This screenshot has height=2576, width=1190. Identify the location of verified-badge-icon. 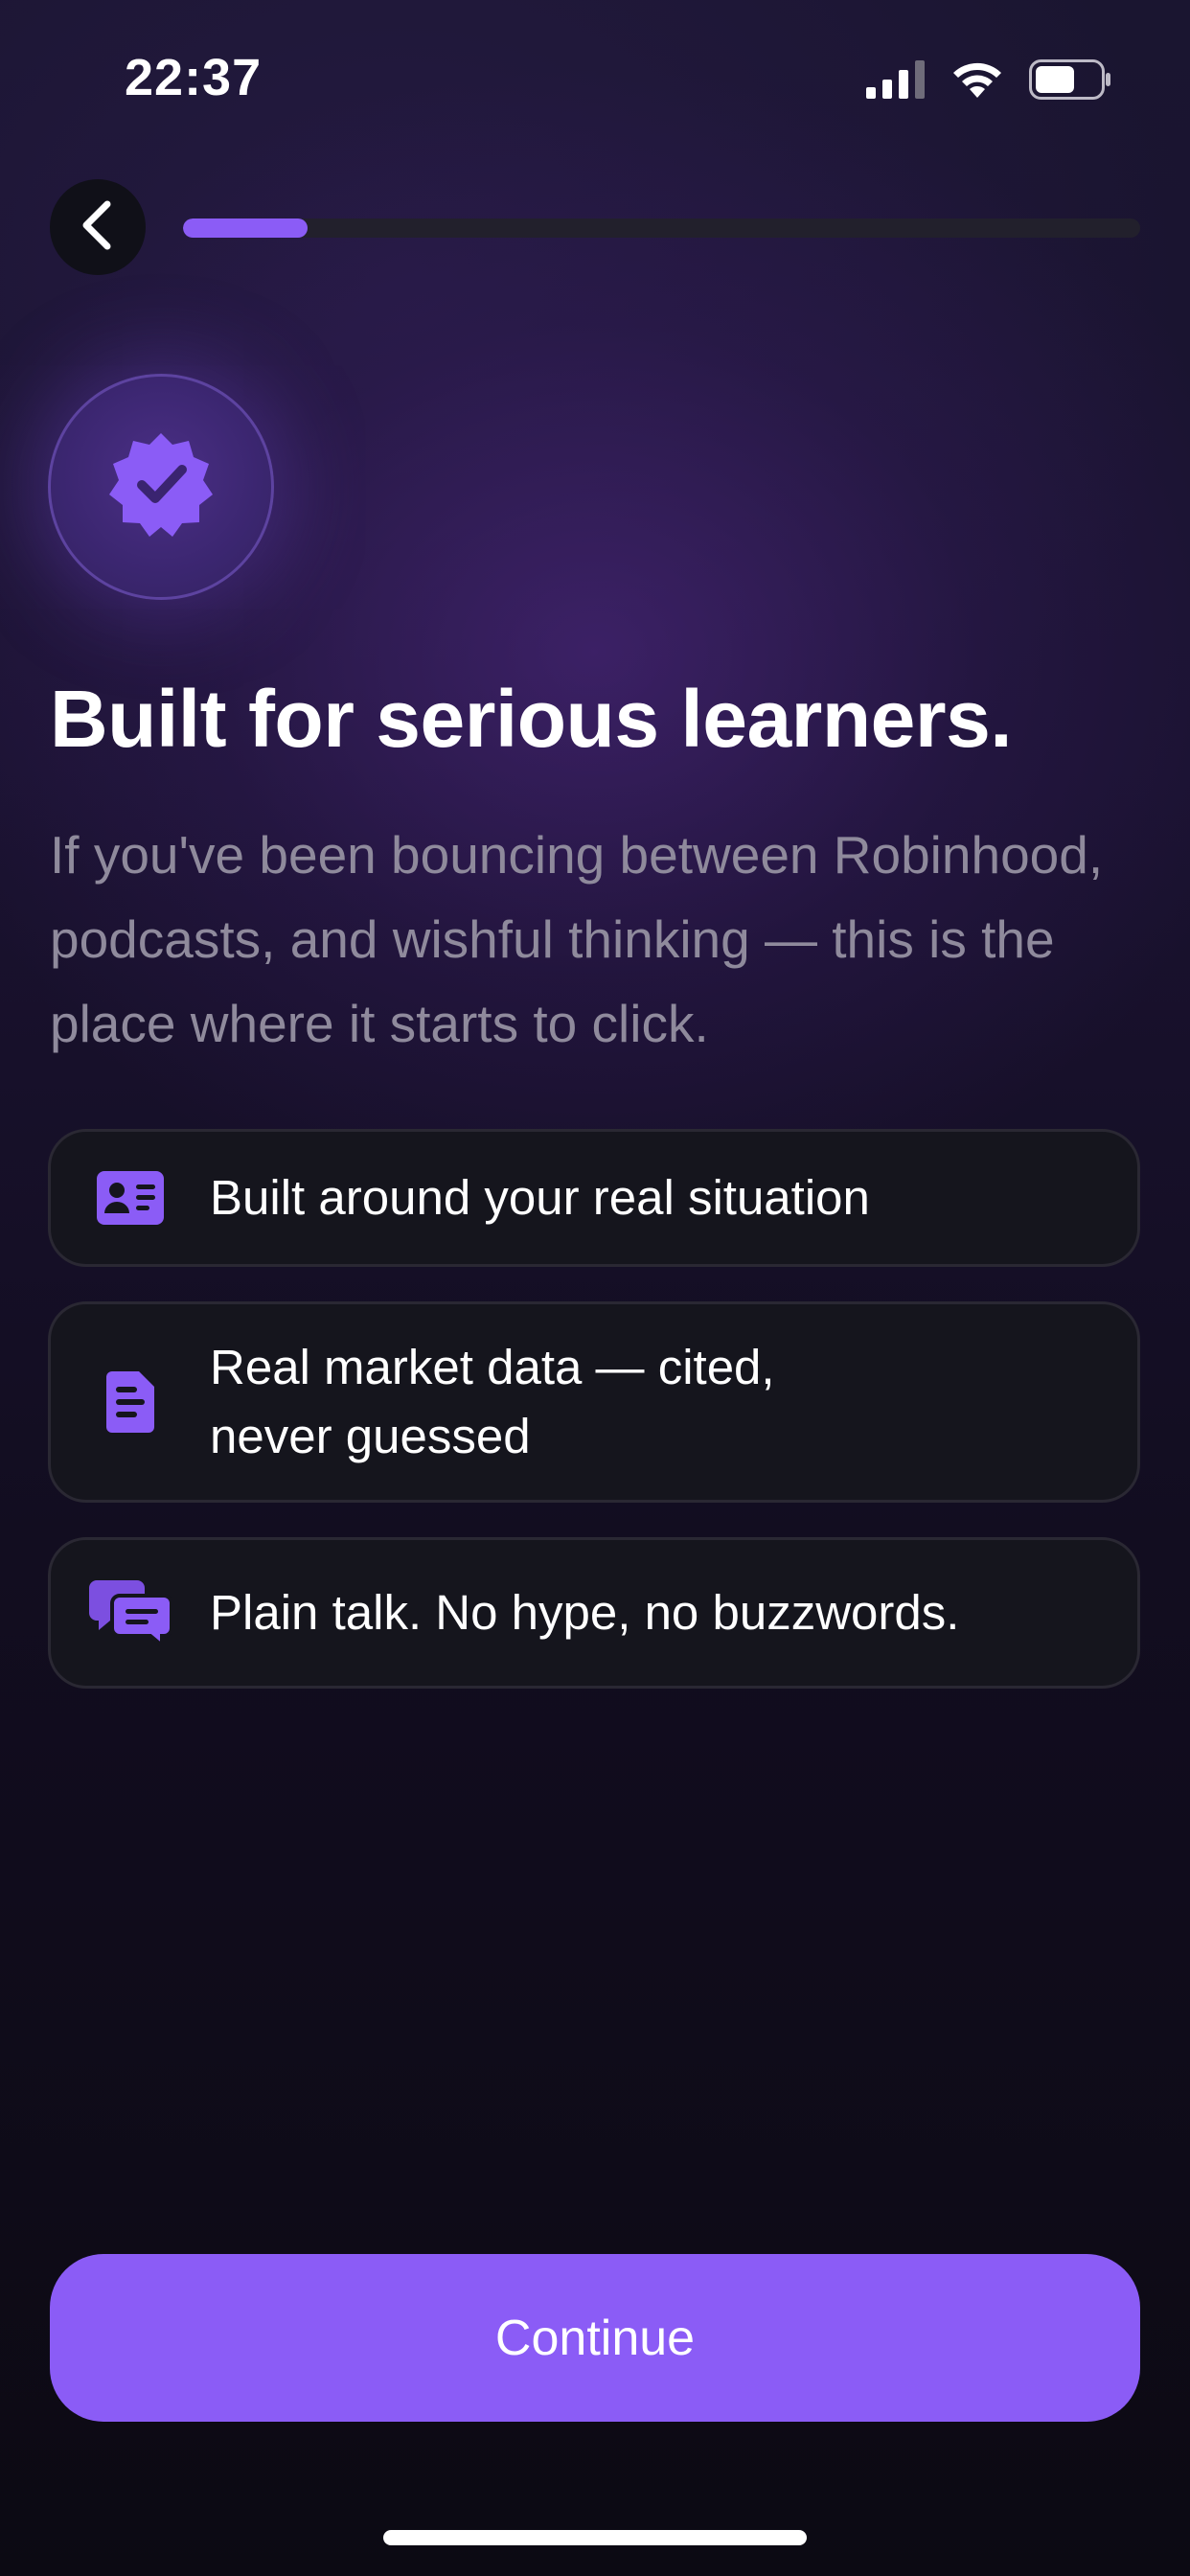
(160, 487).